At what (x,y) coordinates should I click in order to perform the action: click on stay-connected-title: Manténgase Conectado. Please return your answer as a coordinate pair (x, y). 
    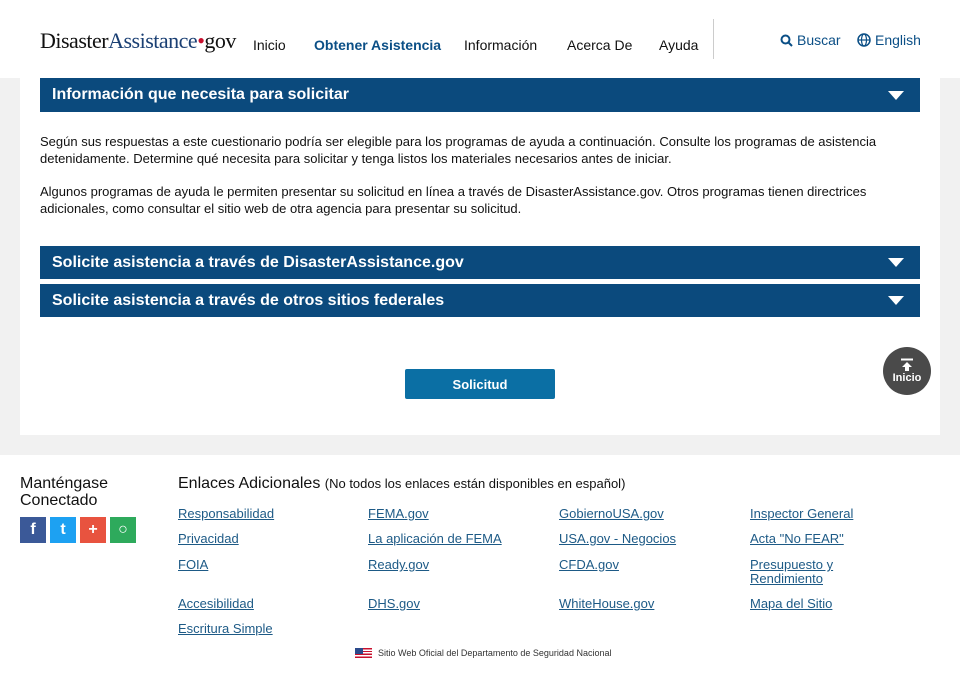
    Looking at the image, I should click on (64, 492).